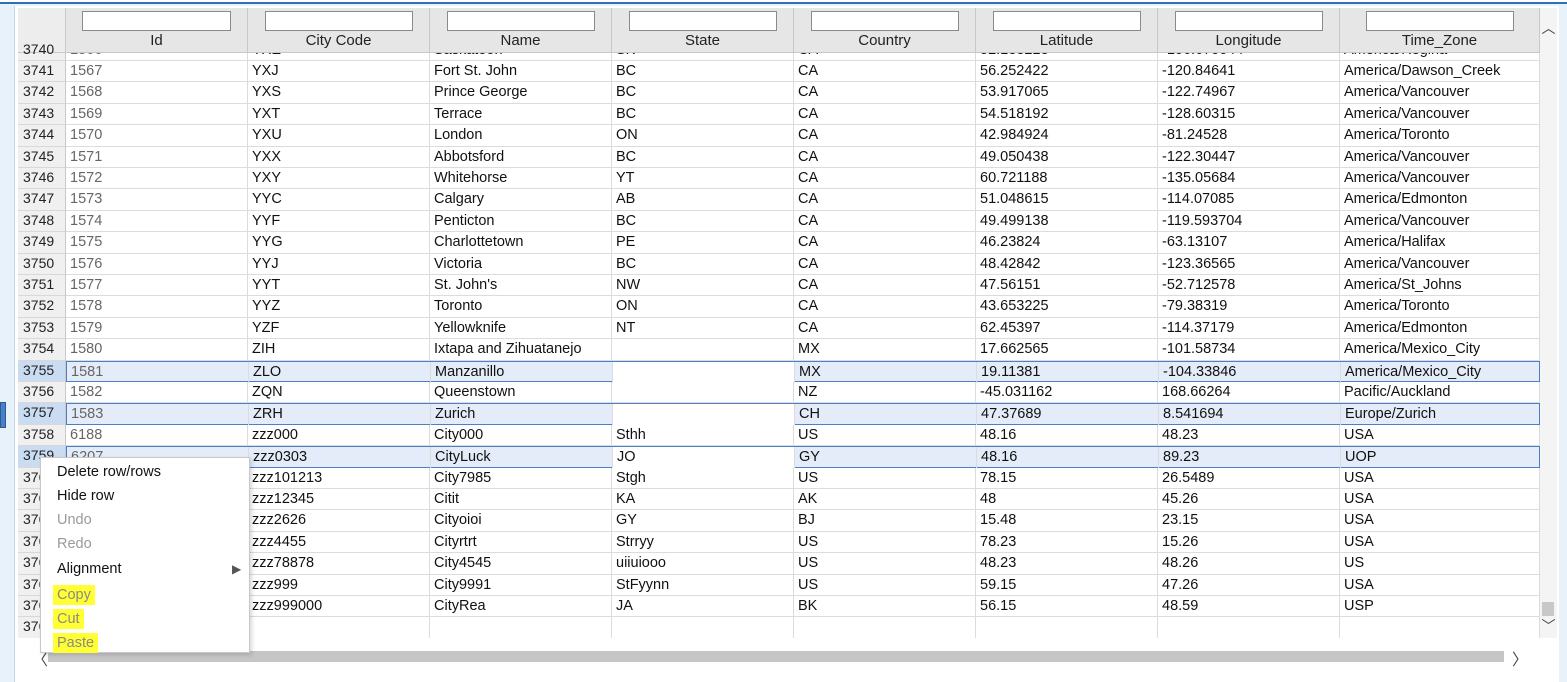 Image resolution: width=1567 pixels, height=682 pixels. I want to click on cell-country: NZ, so click(885, 392).